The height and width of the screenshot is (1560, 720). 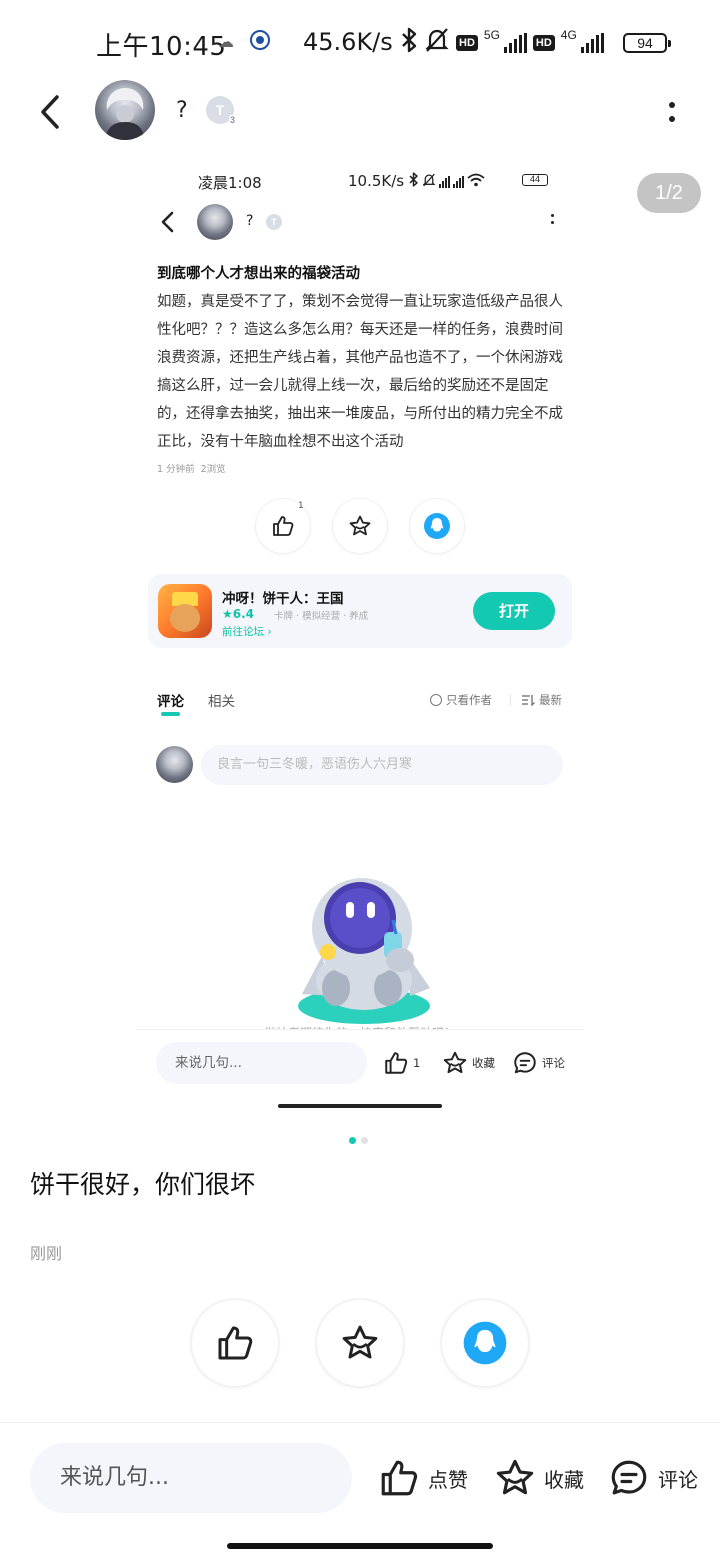 I want to click on screenshot-bottom-bar: 来说几句... 1 收藏 评论, so click(x=360, y=1076).